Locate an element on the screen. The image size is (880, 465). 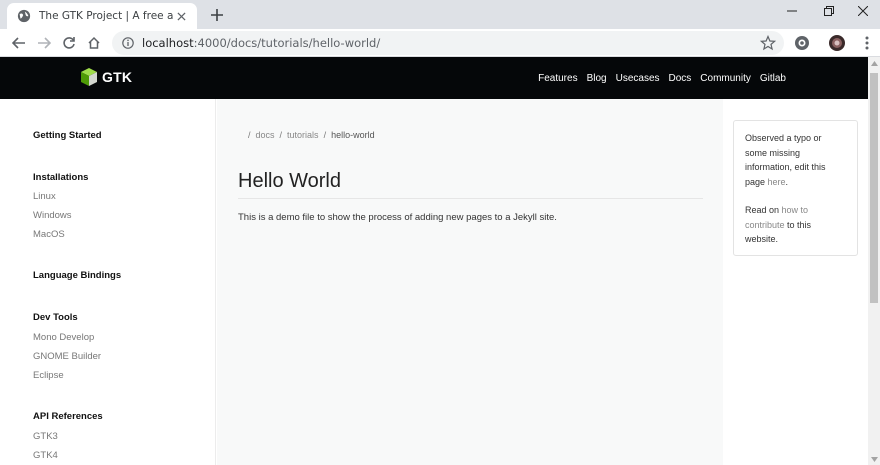
sidebar-item-eclipse: Eclipse is located at coordinates (48, 375).